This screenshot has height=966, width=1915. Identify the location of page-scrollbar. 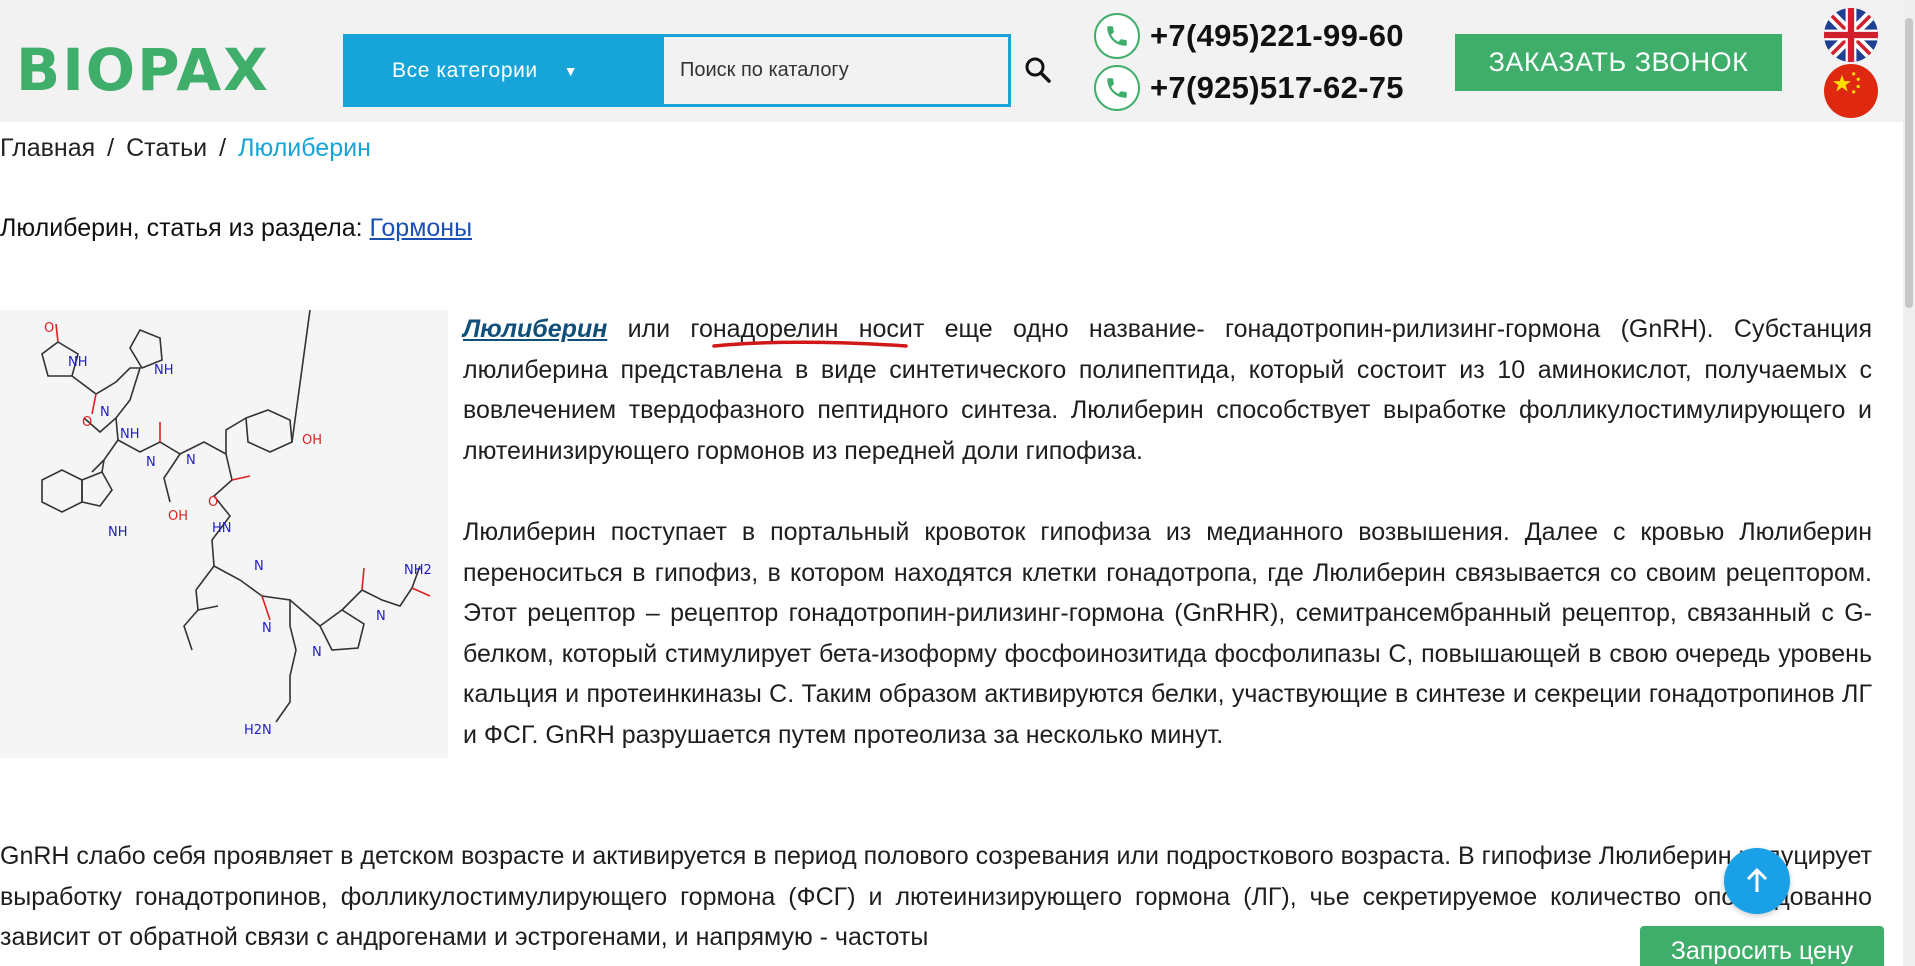
(1909, 483).